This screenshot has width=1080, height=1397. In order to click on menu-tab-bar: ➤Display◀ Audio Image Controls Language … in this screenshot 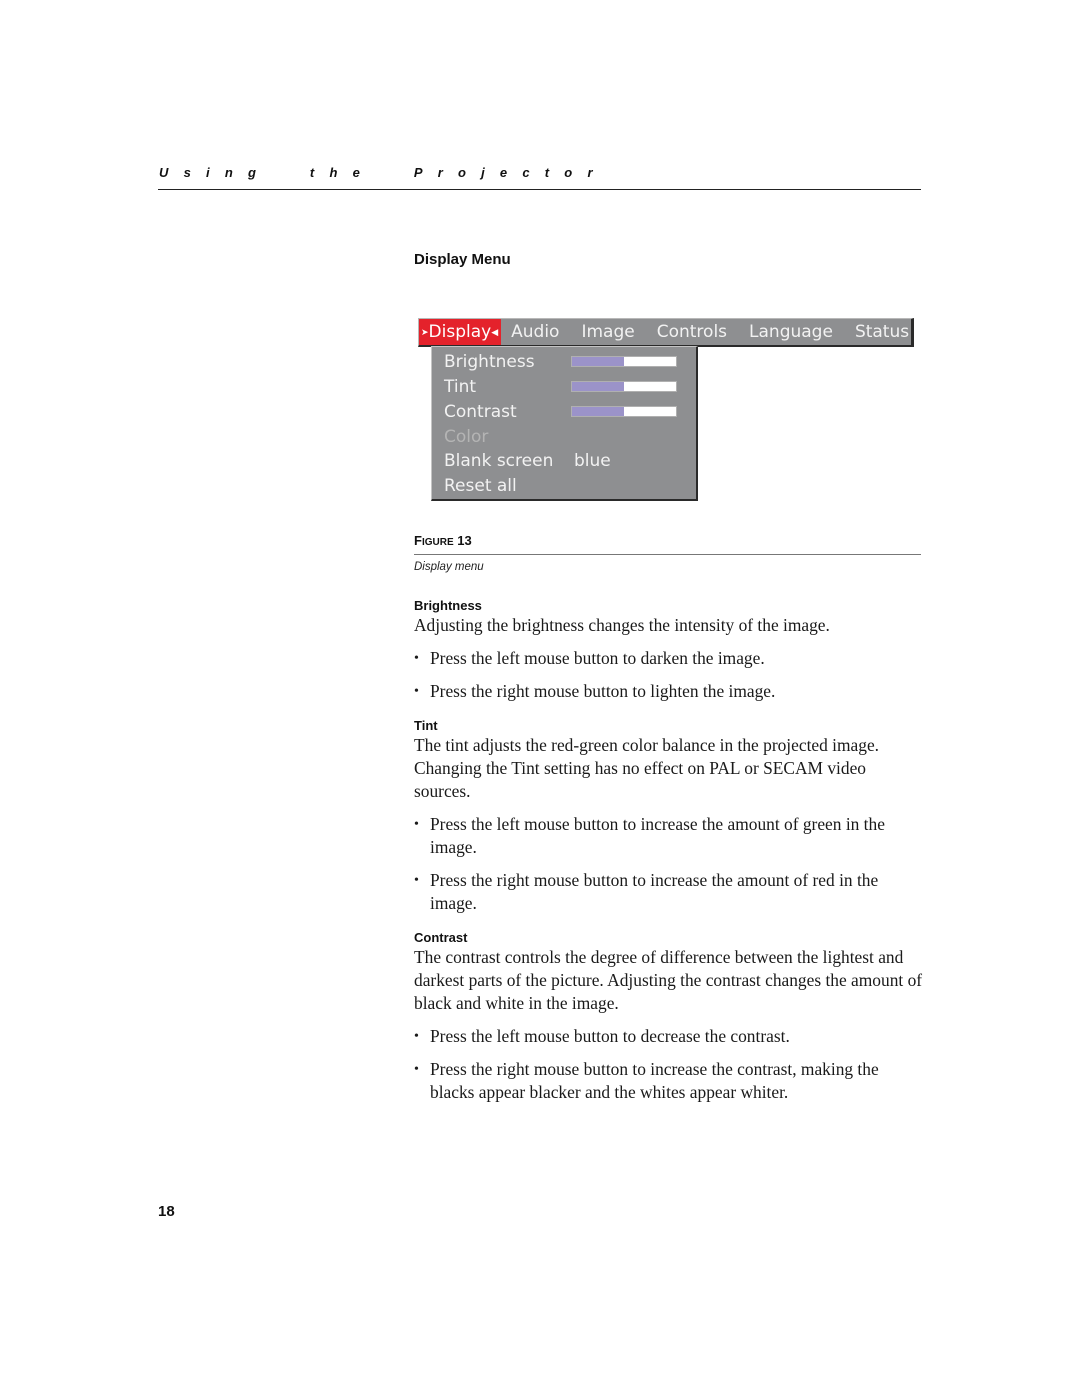, I will do `click(666, 332)`.